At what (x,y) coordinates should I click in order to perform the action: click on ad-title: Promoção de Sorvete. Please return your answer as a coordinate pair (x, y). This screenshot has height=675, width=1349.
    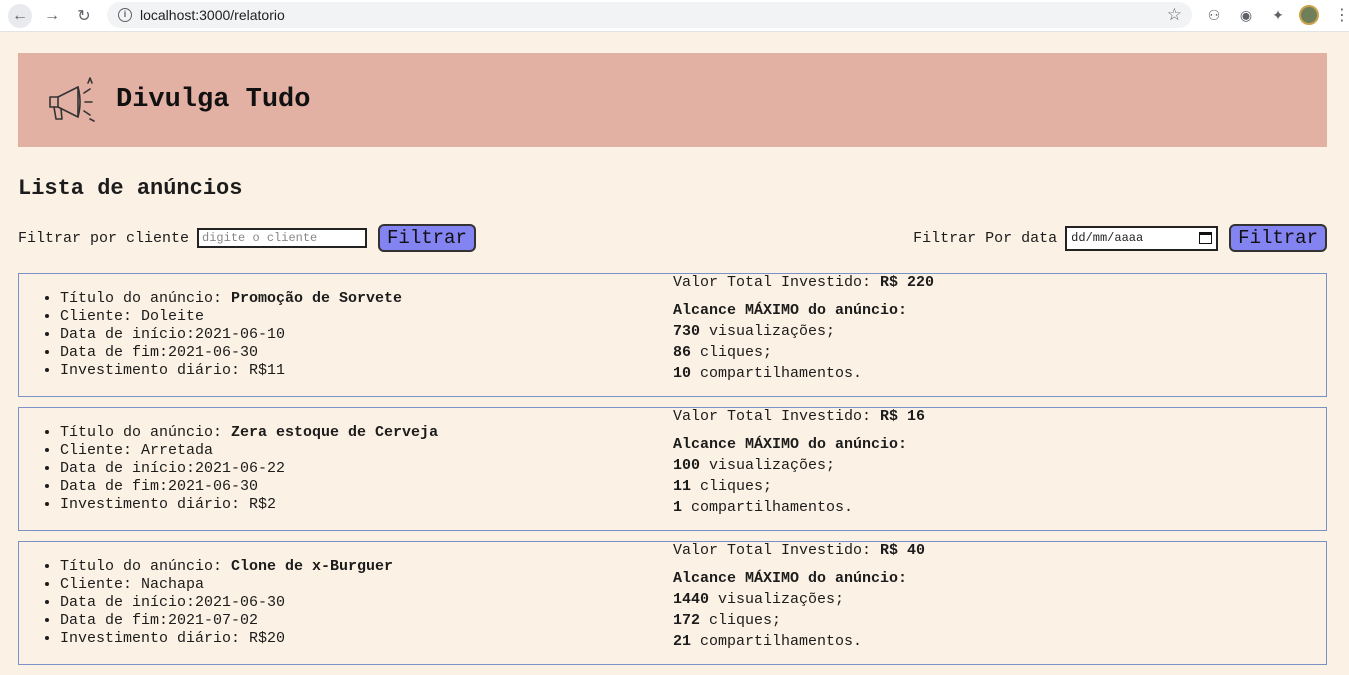
    Looking at the image, I should click on (317, 298).